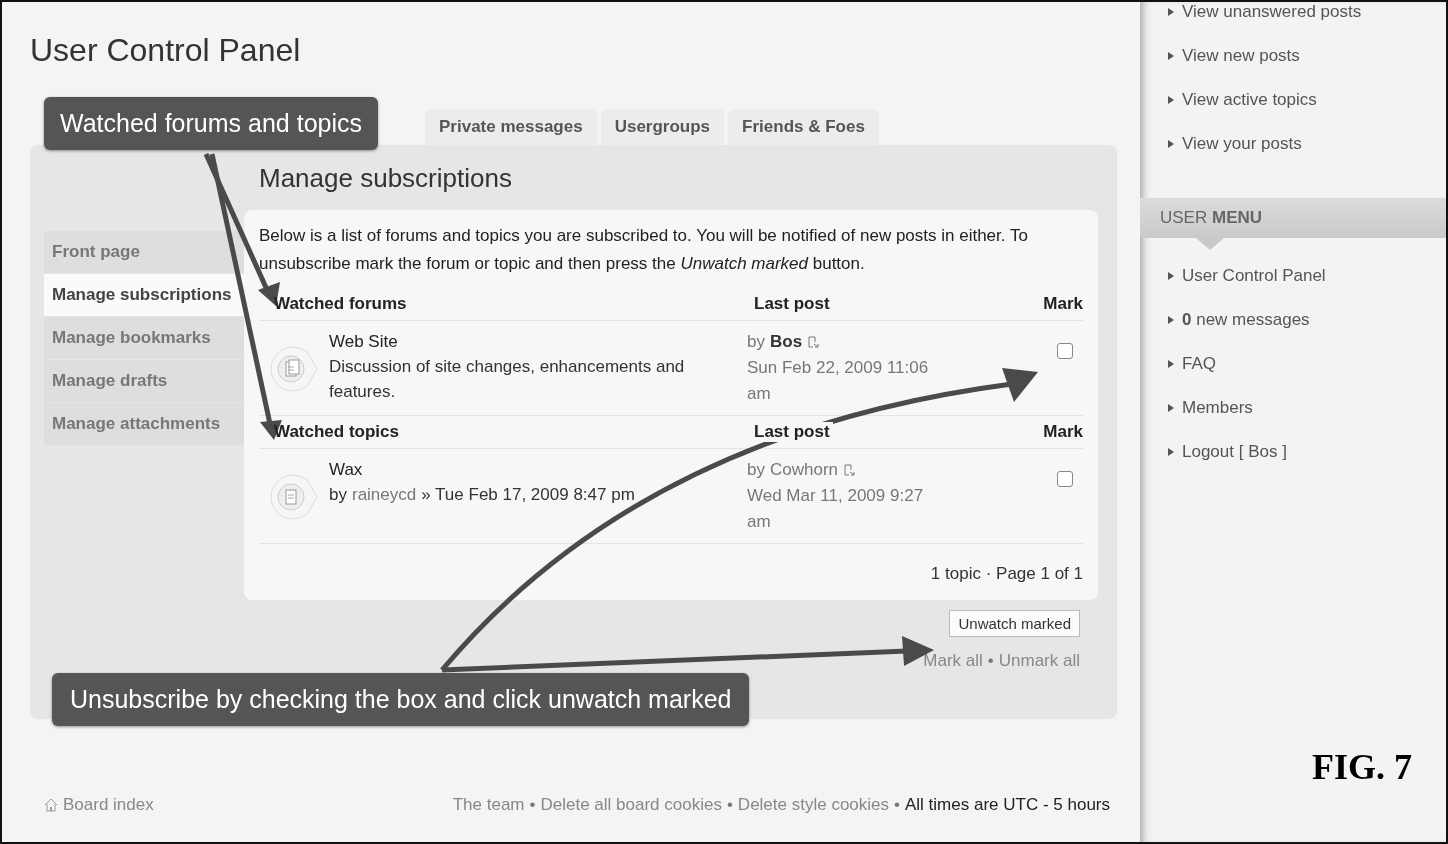  I want to click on sidebar-link: Members, so click(1307, 408).